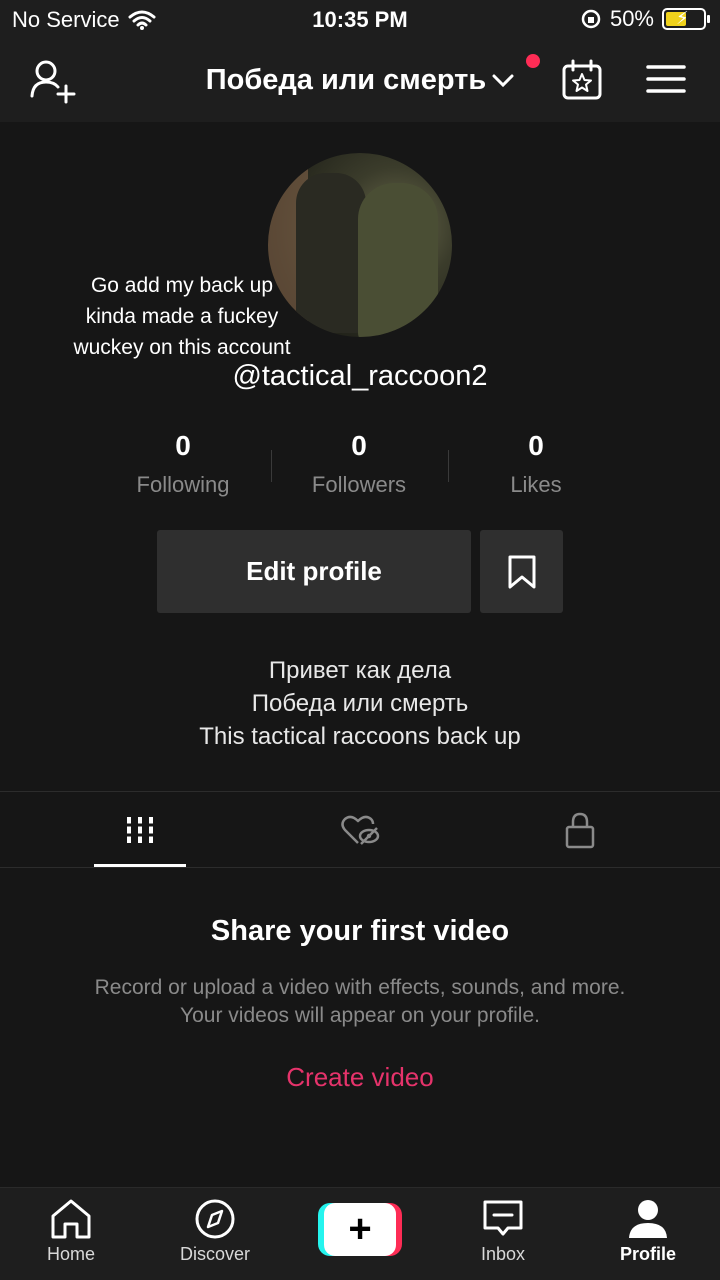  Describe the element at coordinates (647, 1254) in the screenshot. I see `nav-label: Profile` at that location.